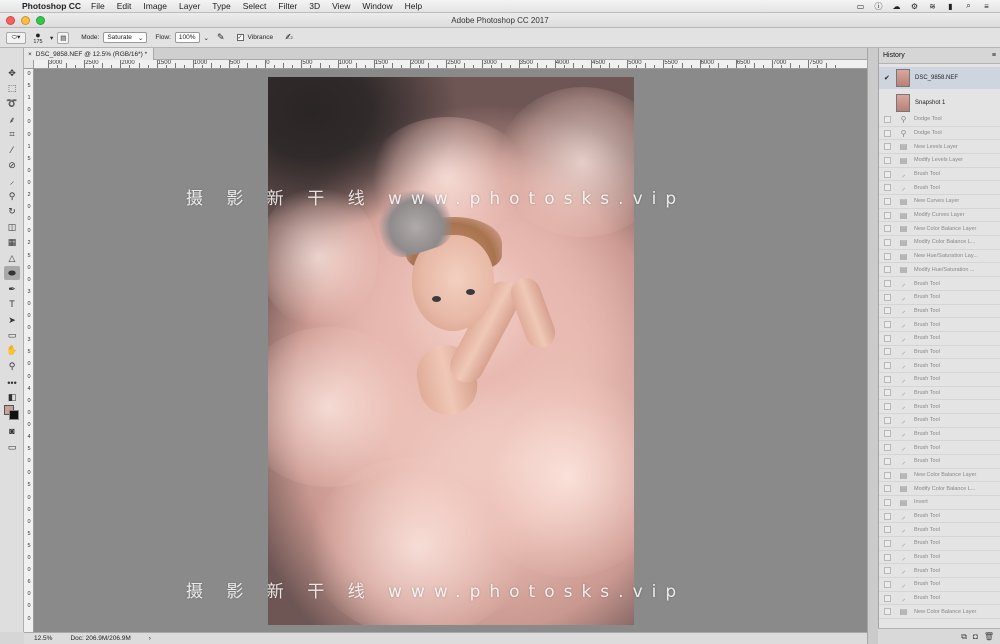  What do you see at coordinates (16, 37) in the screenshot?
I see `tool-preset-picker: ⬭▾` at bounding box center [16, 37].